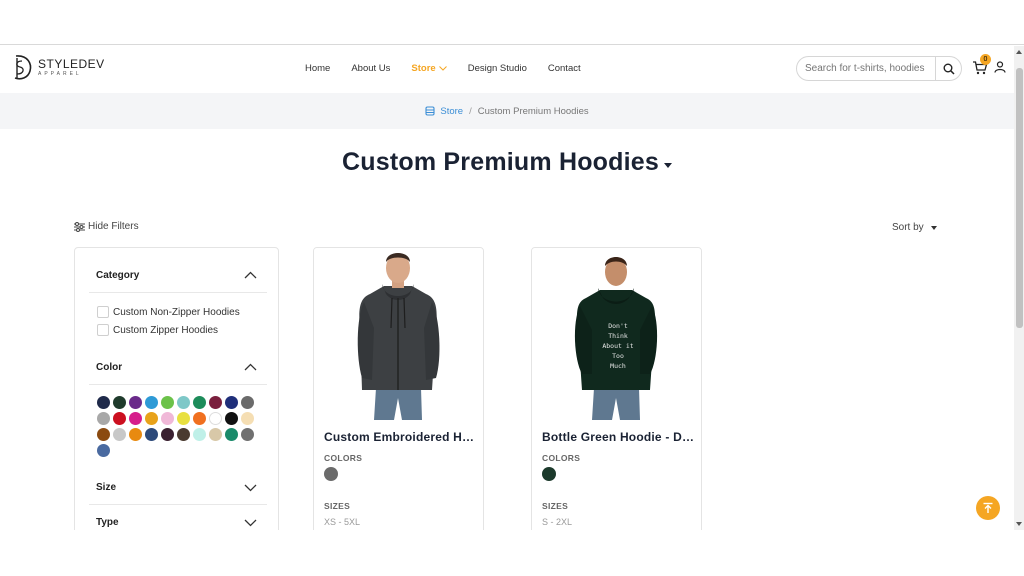 Image resolution: width=1024 pixels, height=576 pixels. I want to click on hide-filters-button: Hide Filters, so click(106, 226).